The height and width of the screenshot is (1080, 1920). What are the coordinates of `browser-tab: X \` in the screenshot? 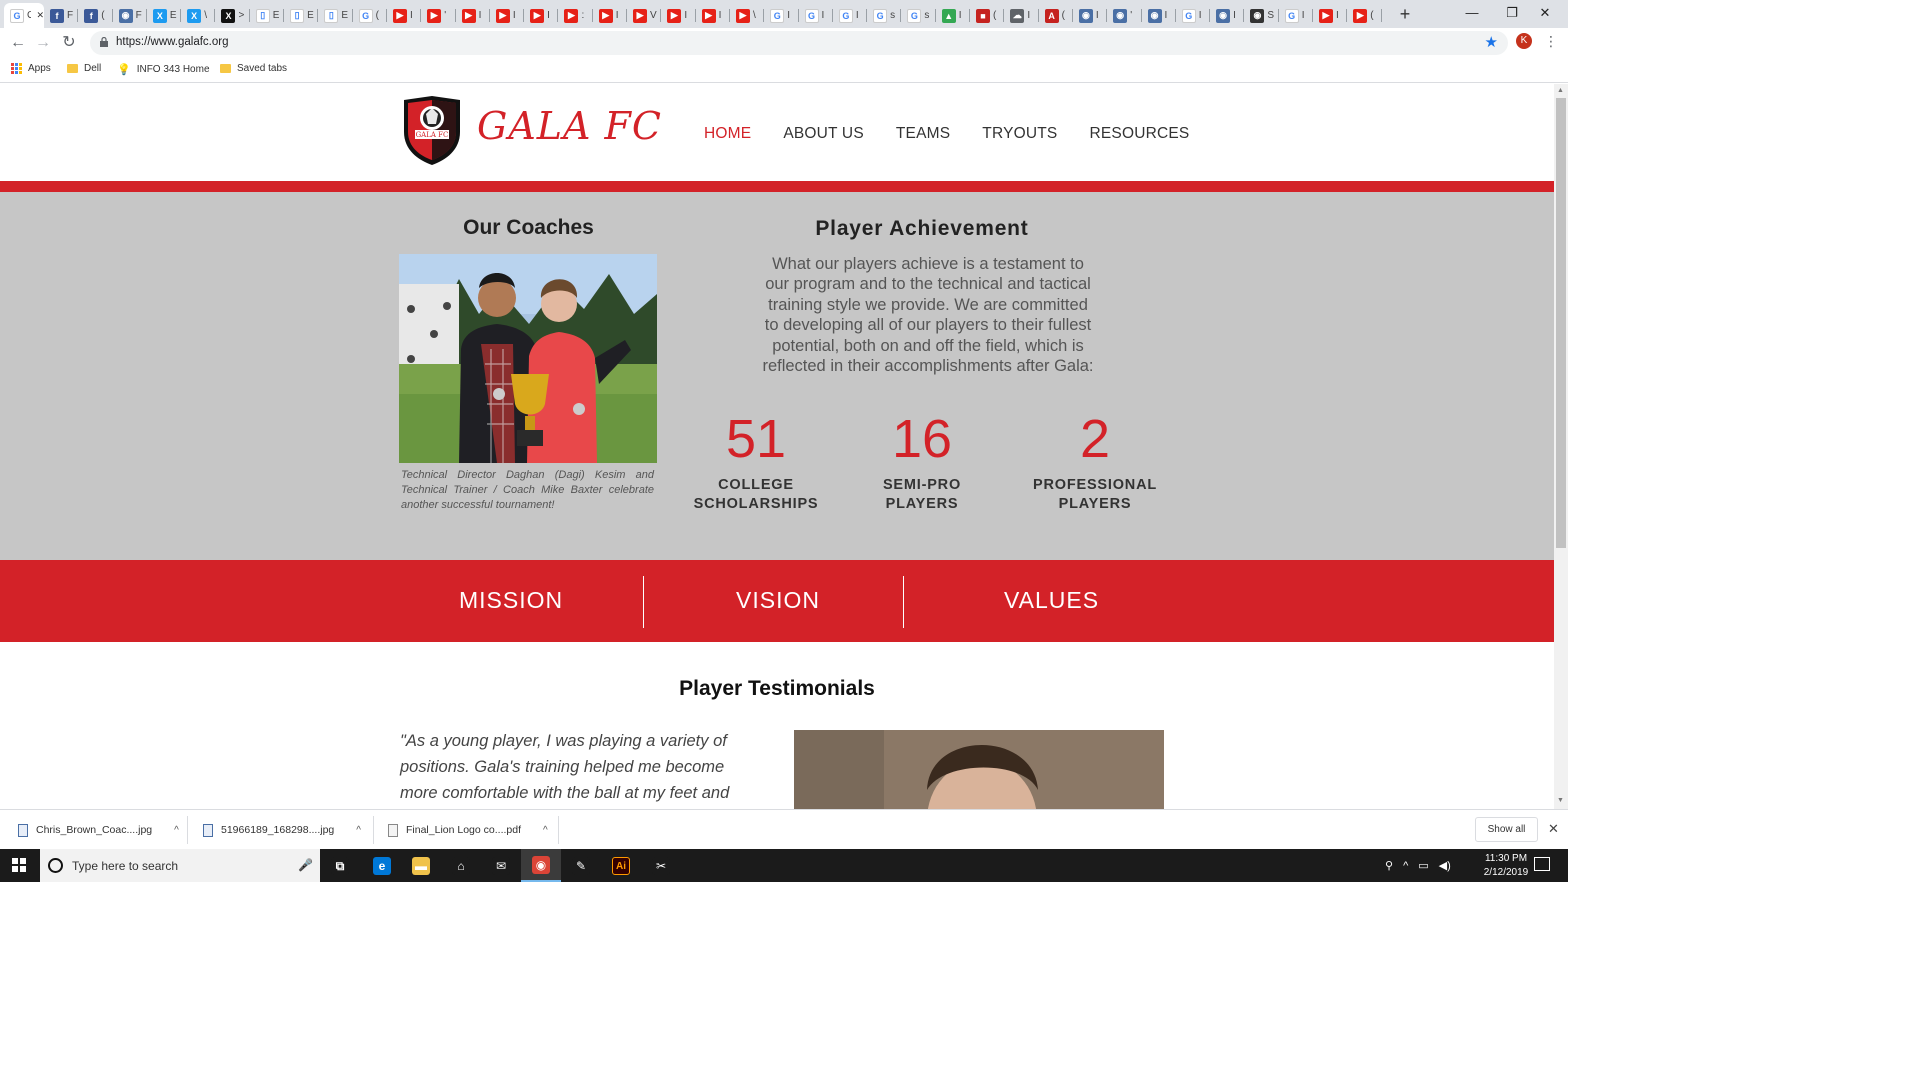 It's located at (198, 15).